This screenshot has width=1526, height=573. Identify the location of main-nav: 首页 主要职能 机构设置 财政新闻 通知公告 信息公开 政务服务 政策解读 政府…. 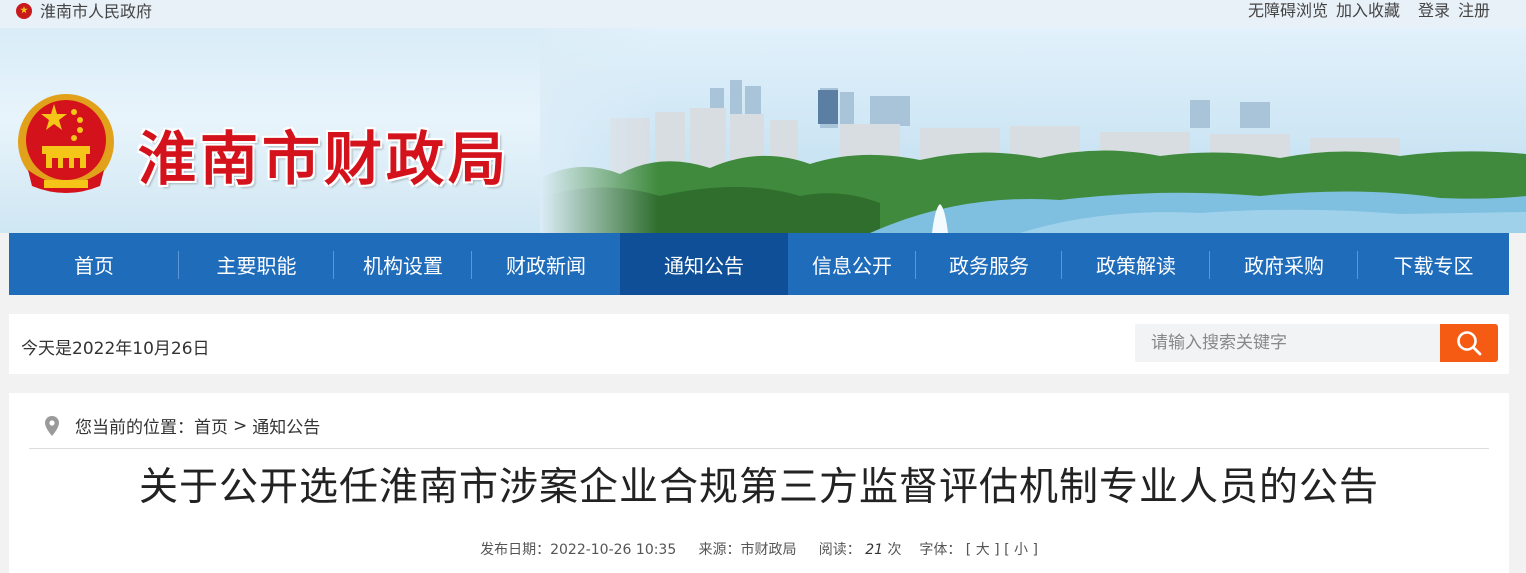
(759, 264).